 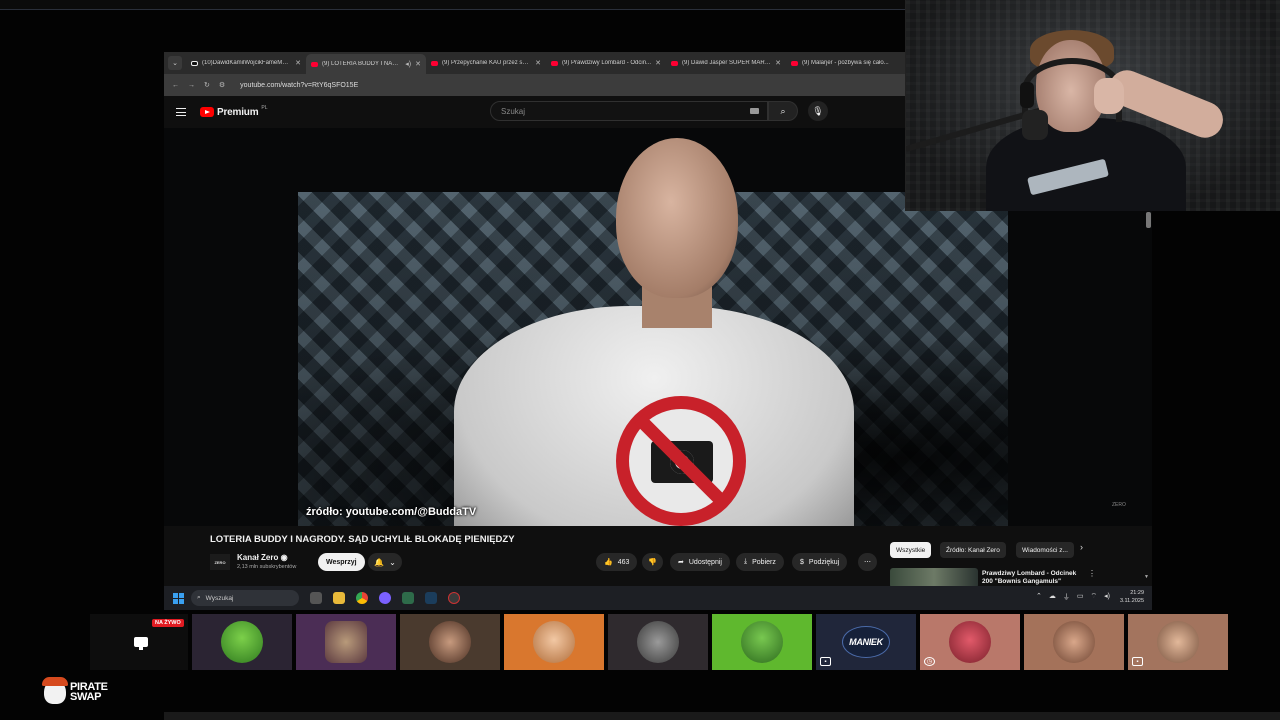 What do you see at coordinates (207, 112) in the screenshot?
I see `youtube-play-icon` at bounding box center [207, 112].